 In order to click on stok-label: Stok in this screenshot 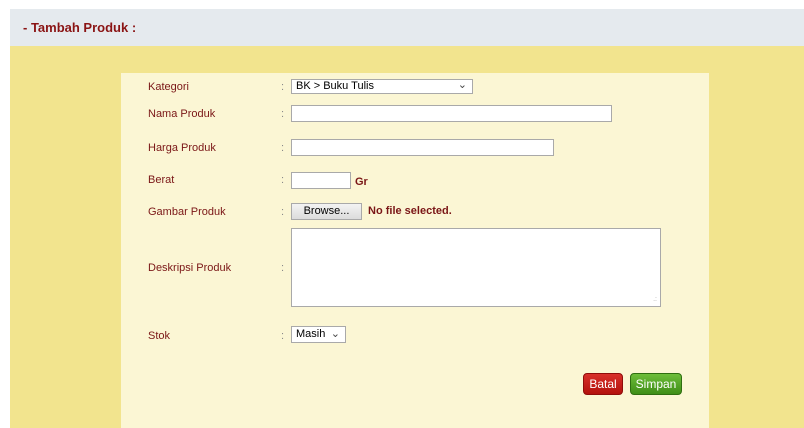, I will do `click(159, 336)`.